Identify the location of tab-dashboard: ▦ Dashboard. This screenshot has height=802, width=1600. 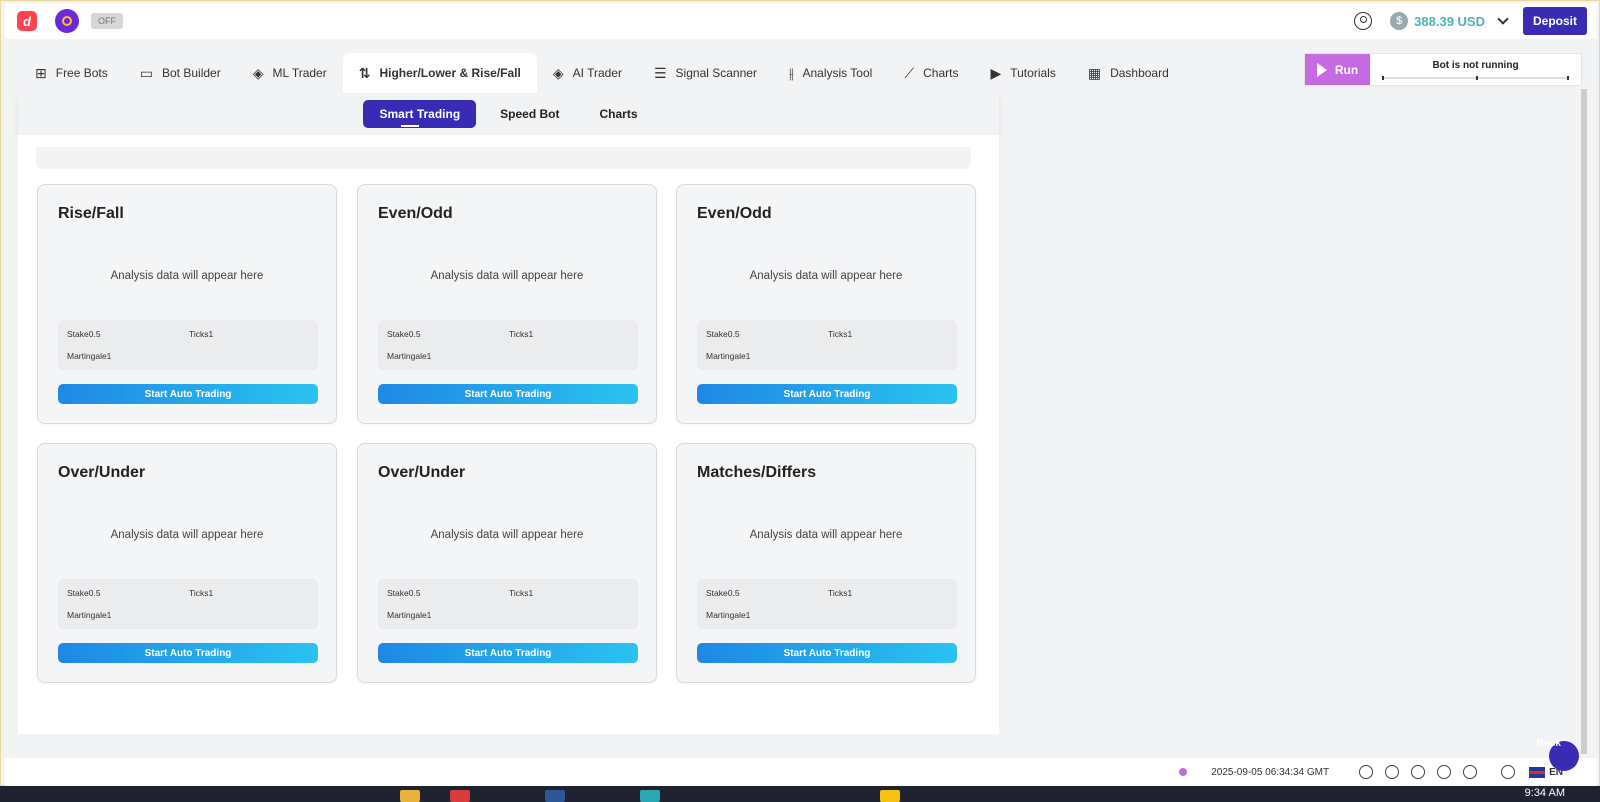
(1128, 73).